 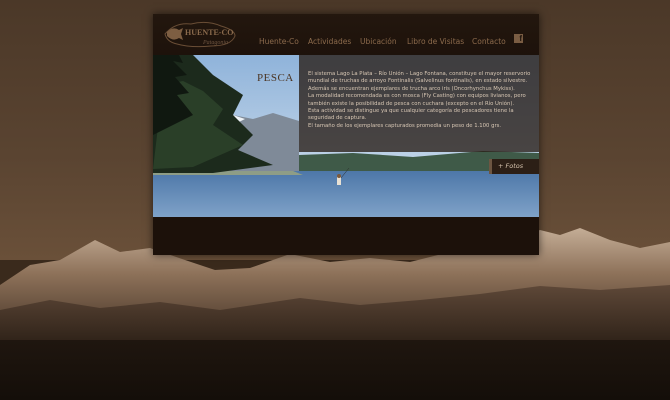 What do you see at coordinates (435, 41) in the screenshot?
I see `nav-item-libro-de-visitas: Libro de Visitas` at bounding box center [435, 41].